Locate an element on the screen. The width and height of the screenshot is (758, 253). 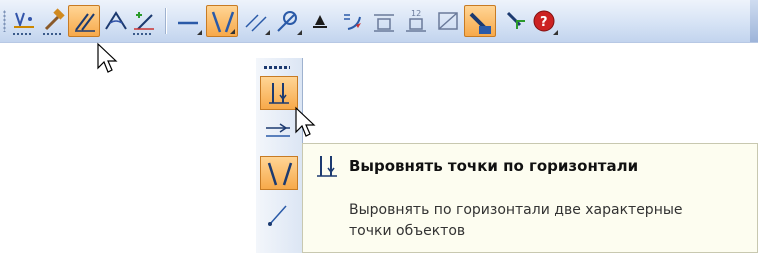
help-button: ? is located at coordinates (544, 21).